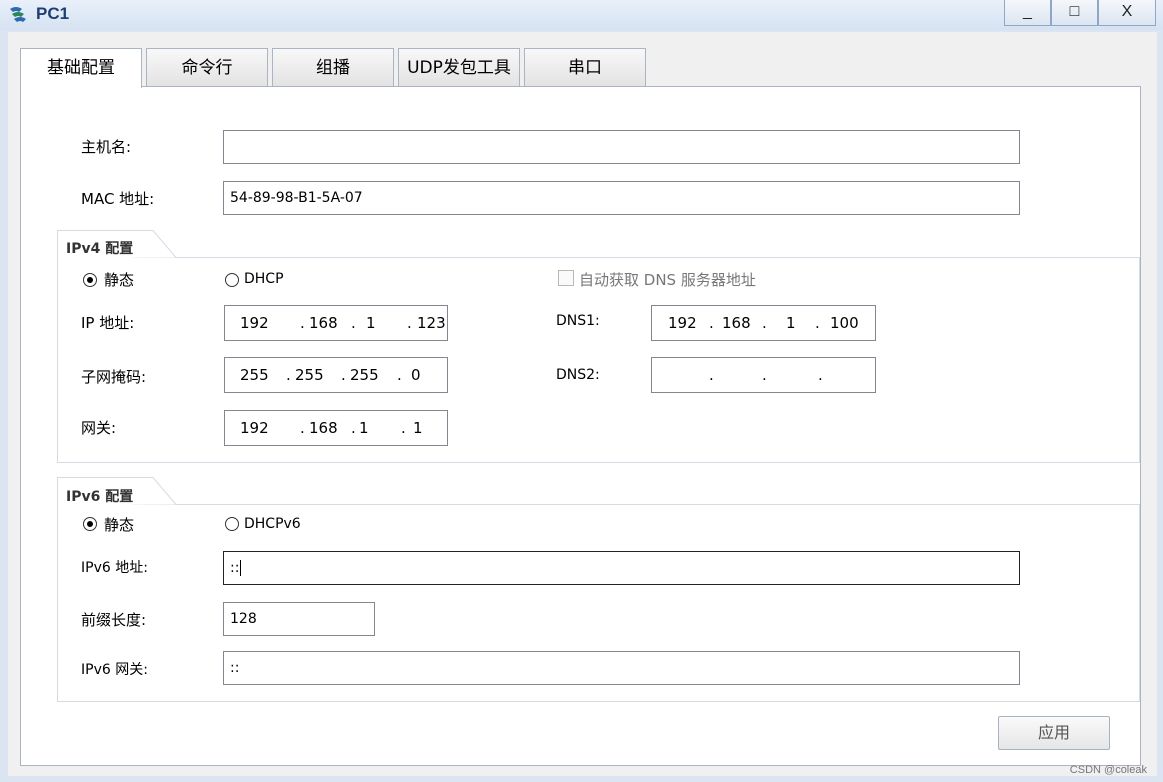 The height and width of the screenshot is (782, 1163). Describe the element at coordinates (621, 568) in the screenshot. I see `ipv6-address-input: ::` at that location.